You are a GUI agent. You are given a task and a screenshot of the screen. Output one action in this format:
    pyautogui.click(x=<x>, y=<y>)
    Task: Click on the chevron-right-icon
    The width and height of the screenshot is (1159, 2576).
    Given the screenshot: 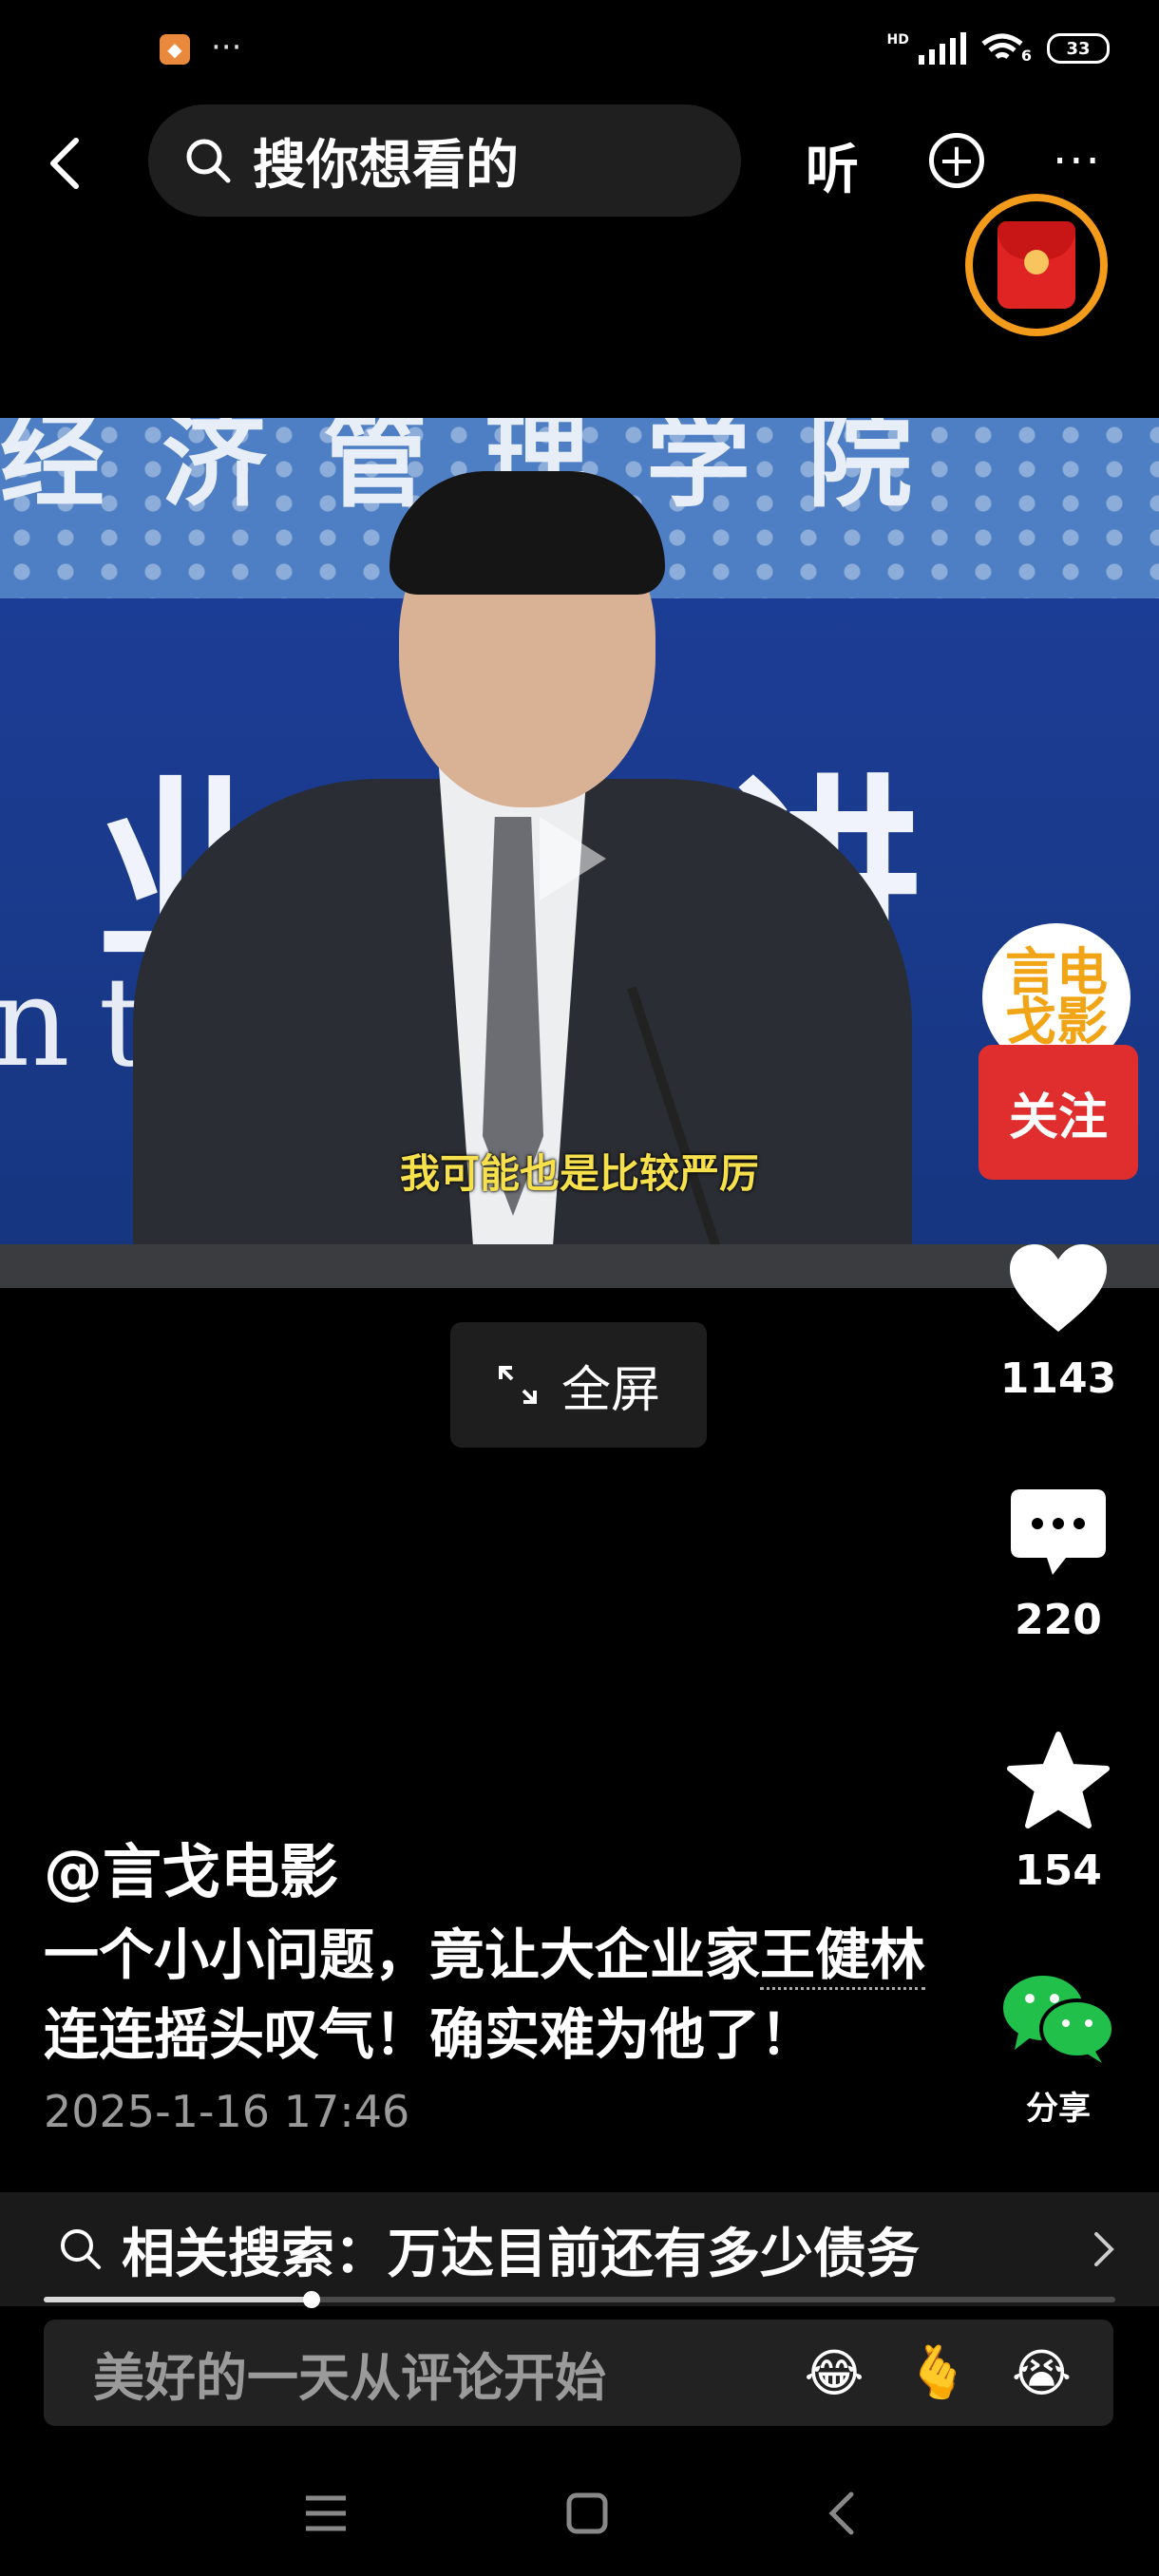 What is the action you would take?
    pyautogui.click(x=1104, y=2249)
    